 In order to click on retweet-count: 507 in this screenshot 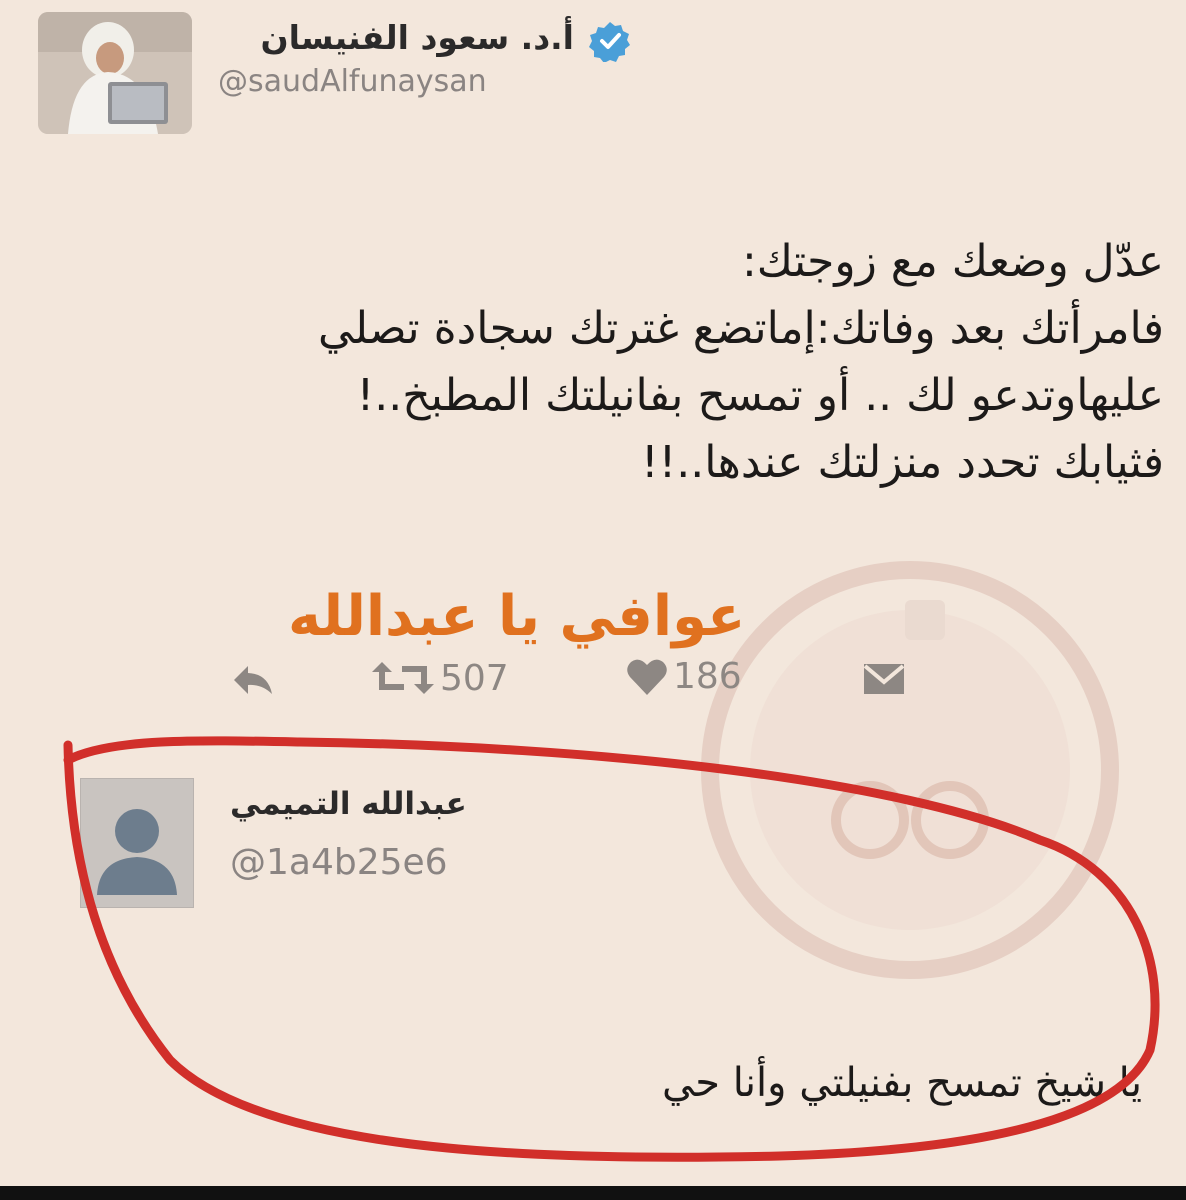, I will do `click(474, 678)`.